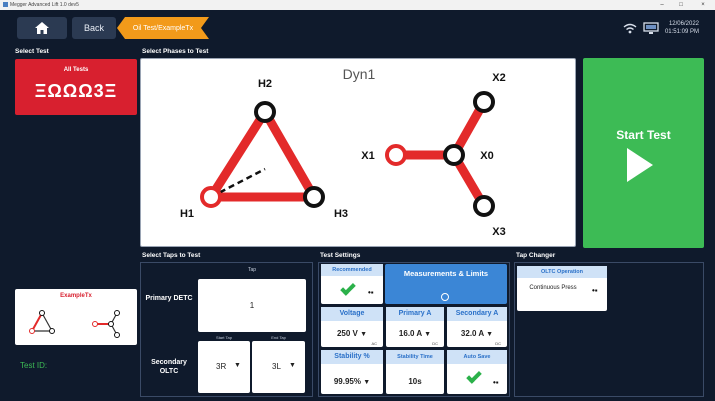 The width and height of the screenshot is (715, 401). Describe the element at coordinates (187, 214) in the screenshot. I see `label-h1: H1` at that location.